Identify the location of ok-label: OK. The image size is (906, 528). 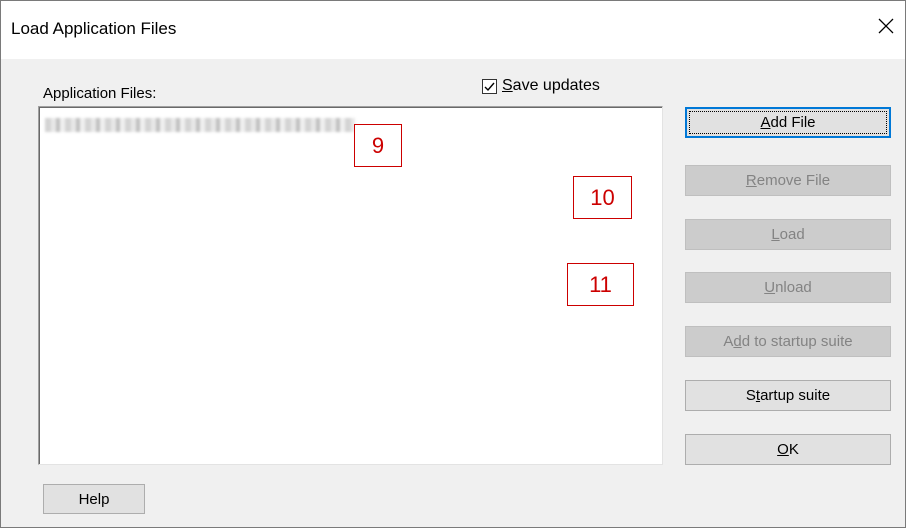
(788, 449).